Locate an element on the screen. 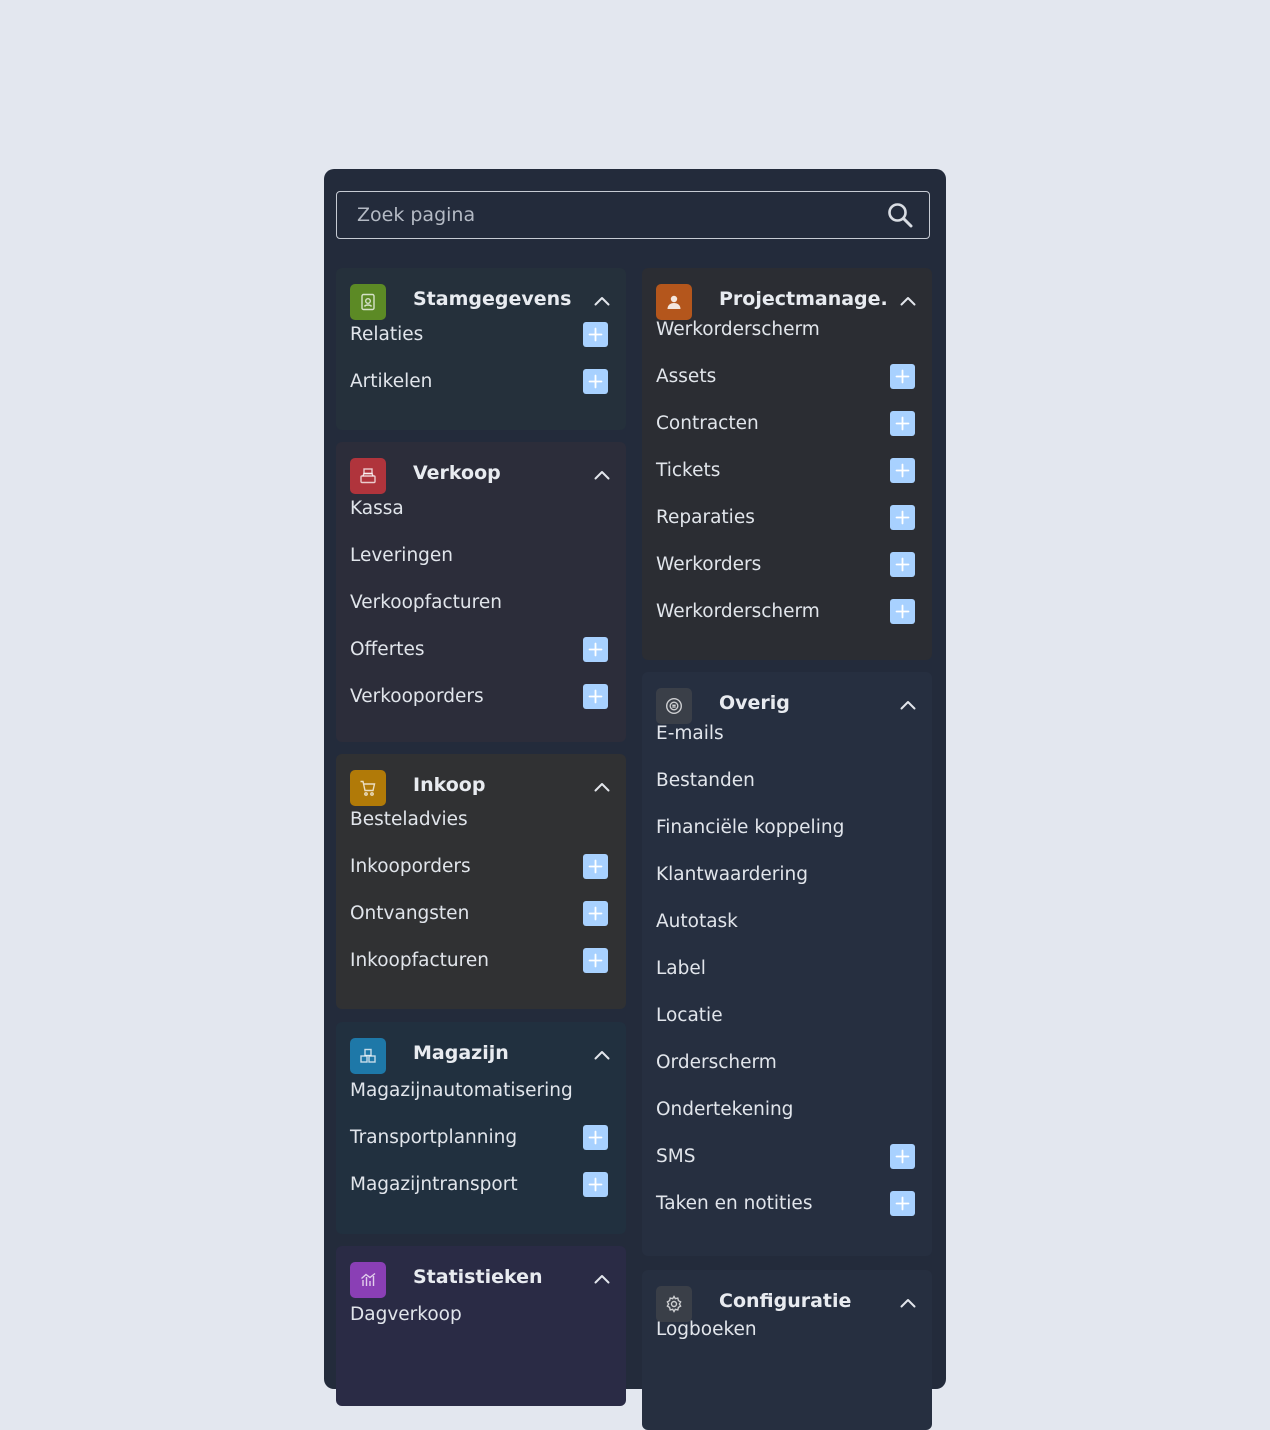 This screenshot has width=1270, height=1430. menu-item-ontvangsten: Ontvangsten is located at coordinates (481, 913).